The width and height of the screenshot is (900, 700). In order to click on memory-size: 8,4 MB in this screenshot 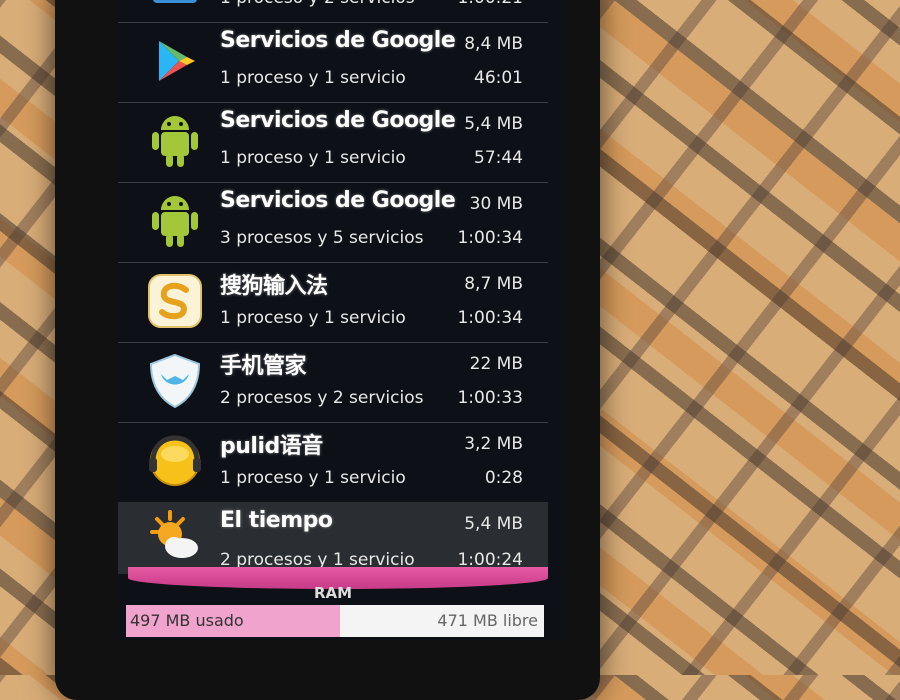, I will do `click(493, 44)`.